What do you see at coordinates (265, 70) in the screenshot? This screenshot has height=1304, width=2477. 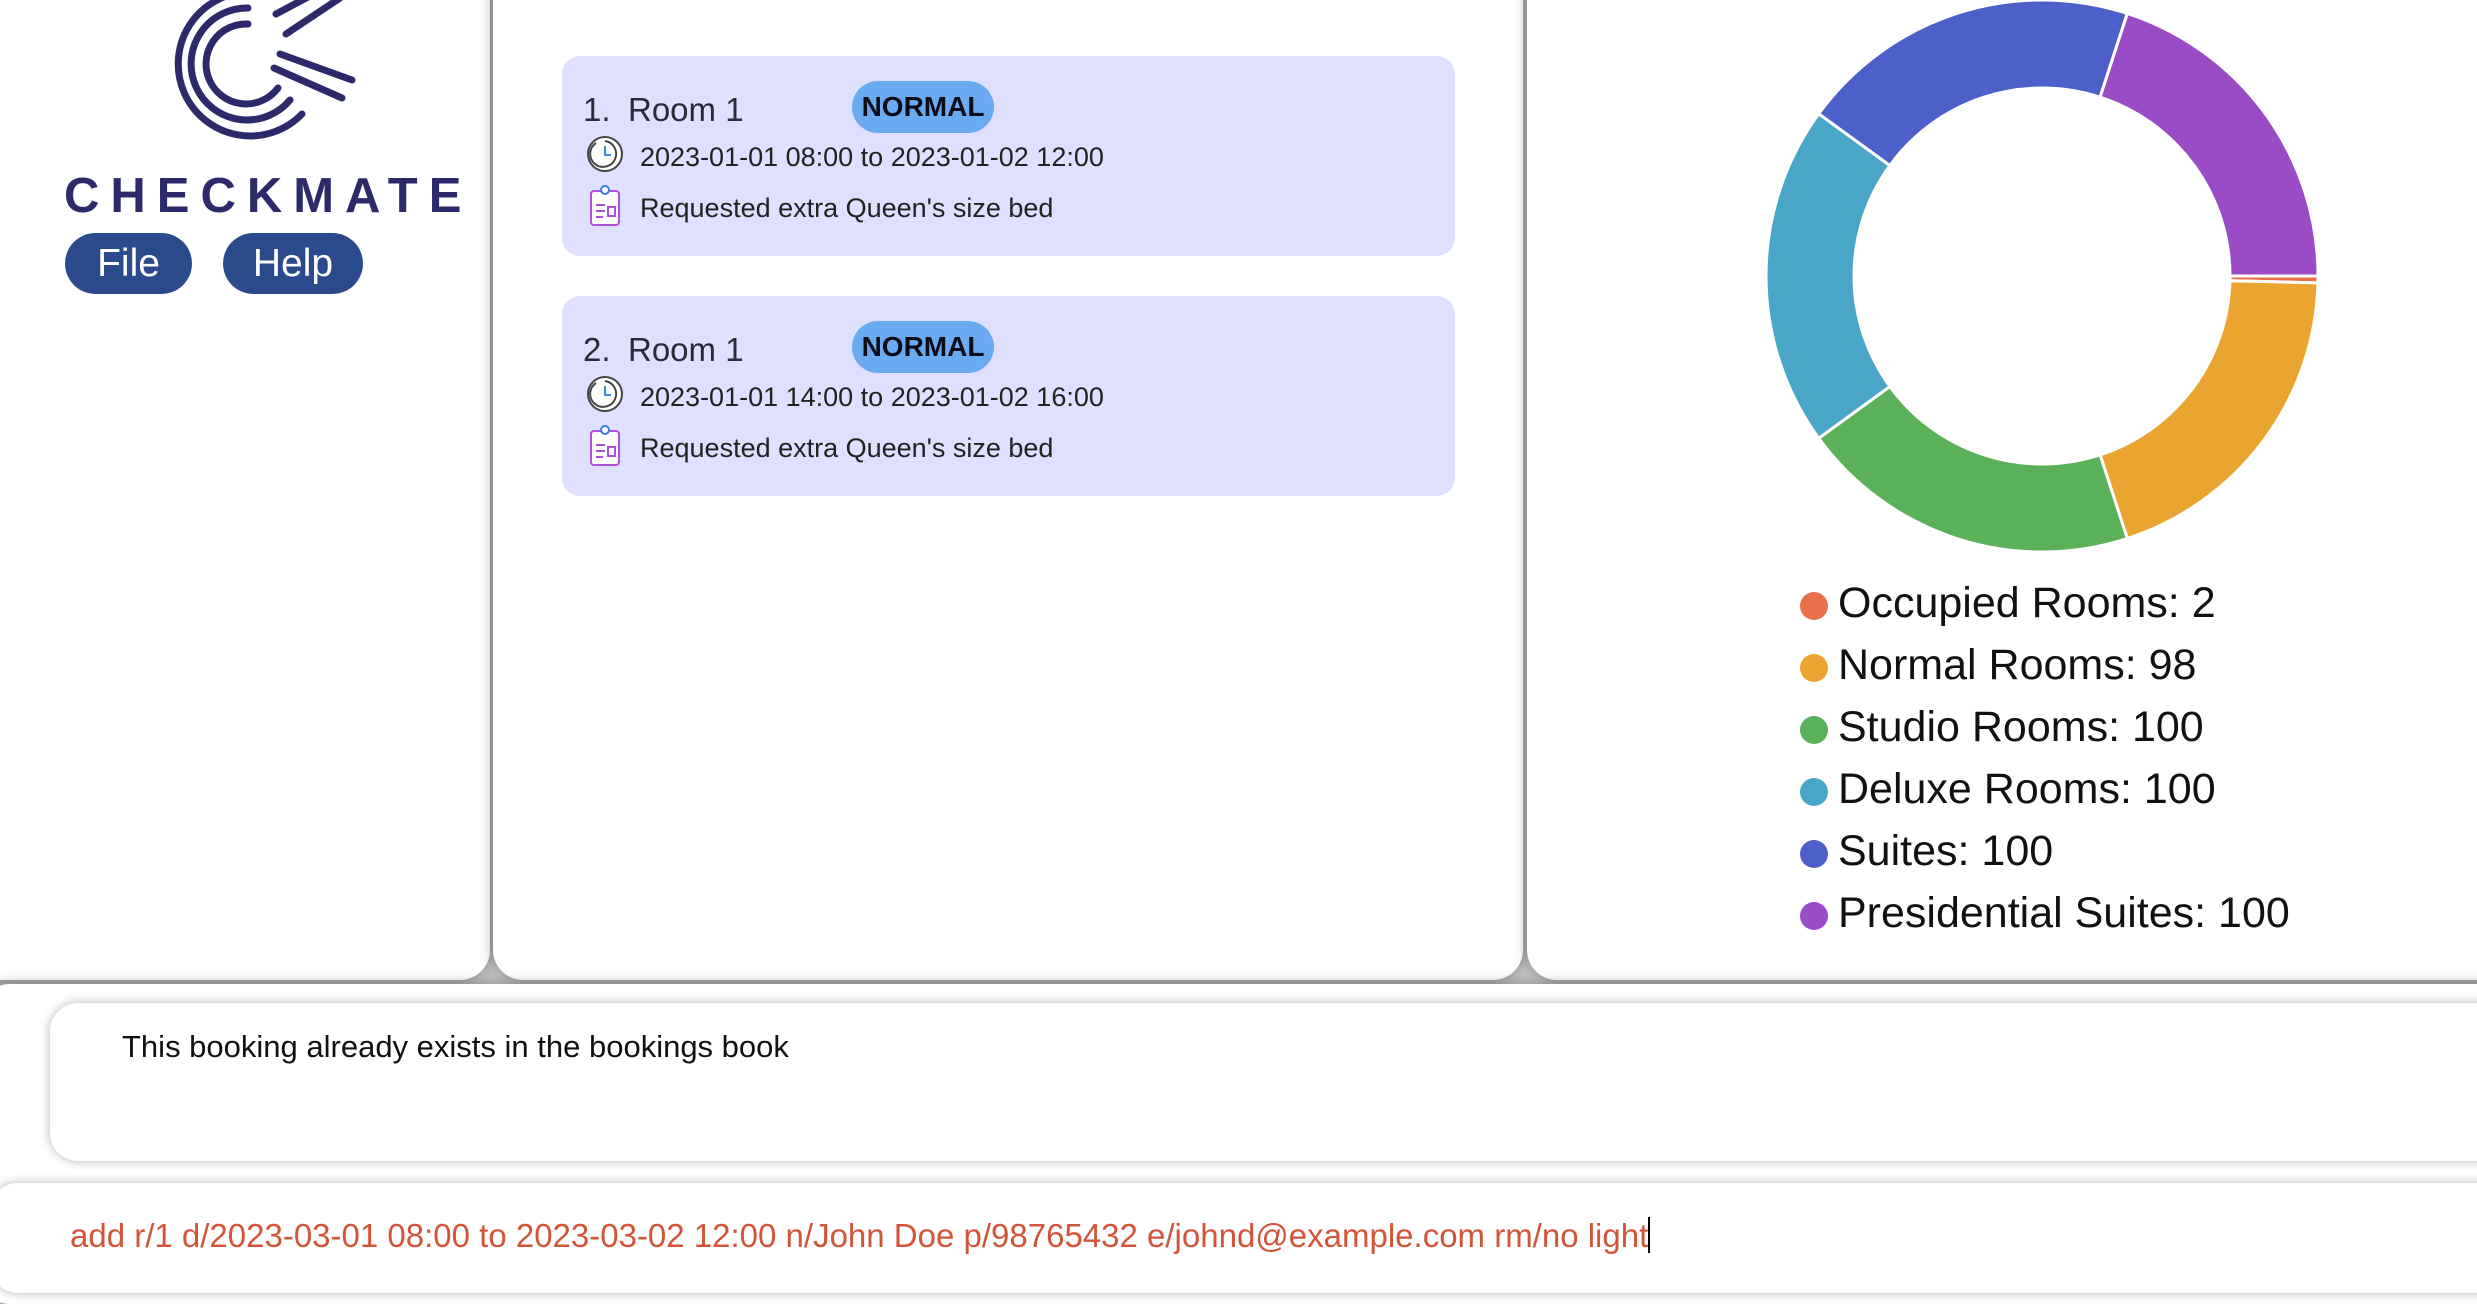 I see `checkmate-logo-icon` at bounding box center [265, 70].